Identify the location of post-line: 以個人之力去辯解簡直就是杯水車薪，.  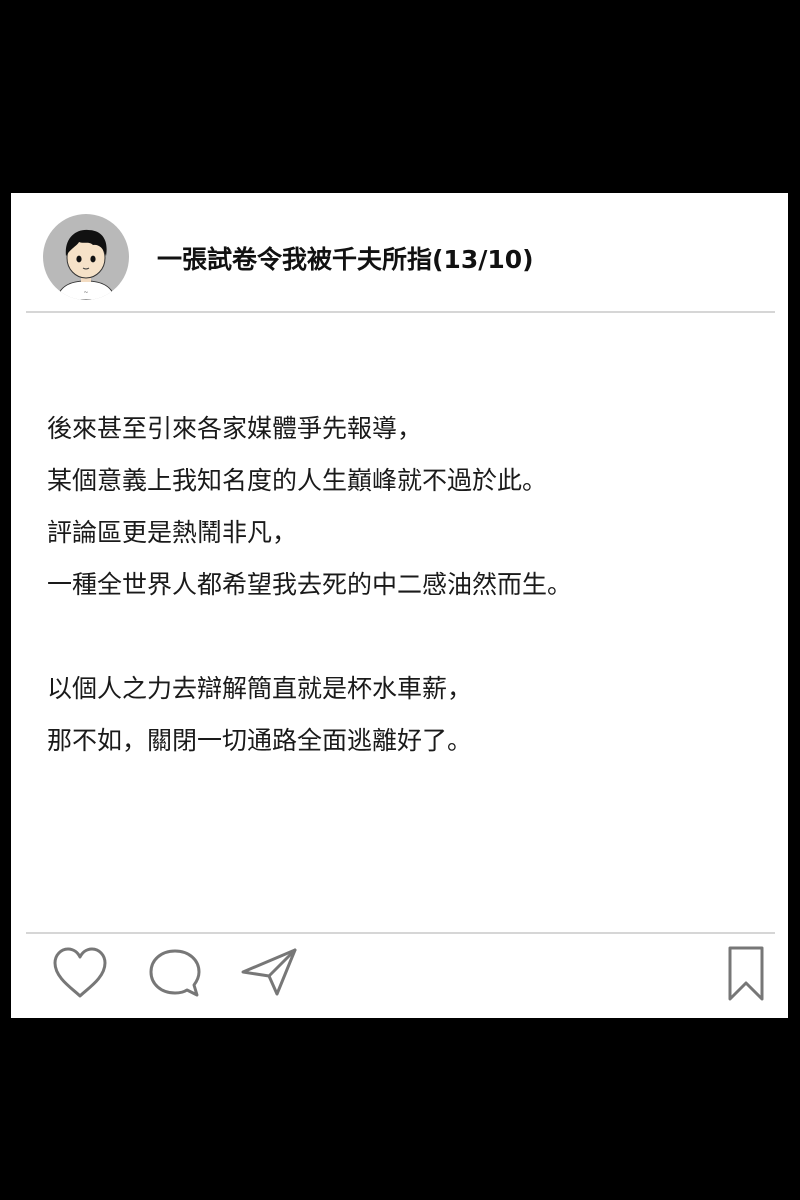
(260, 688).